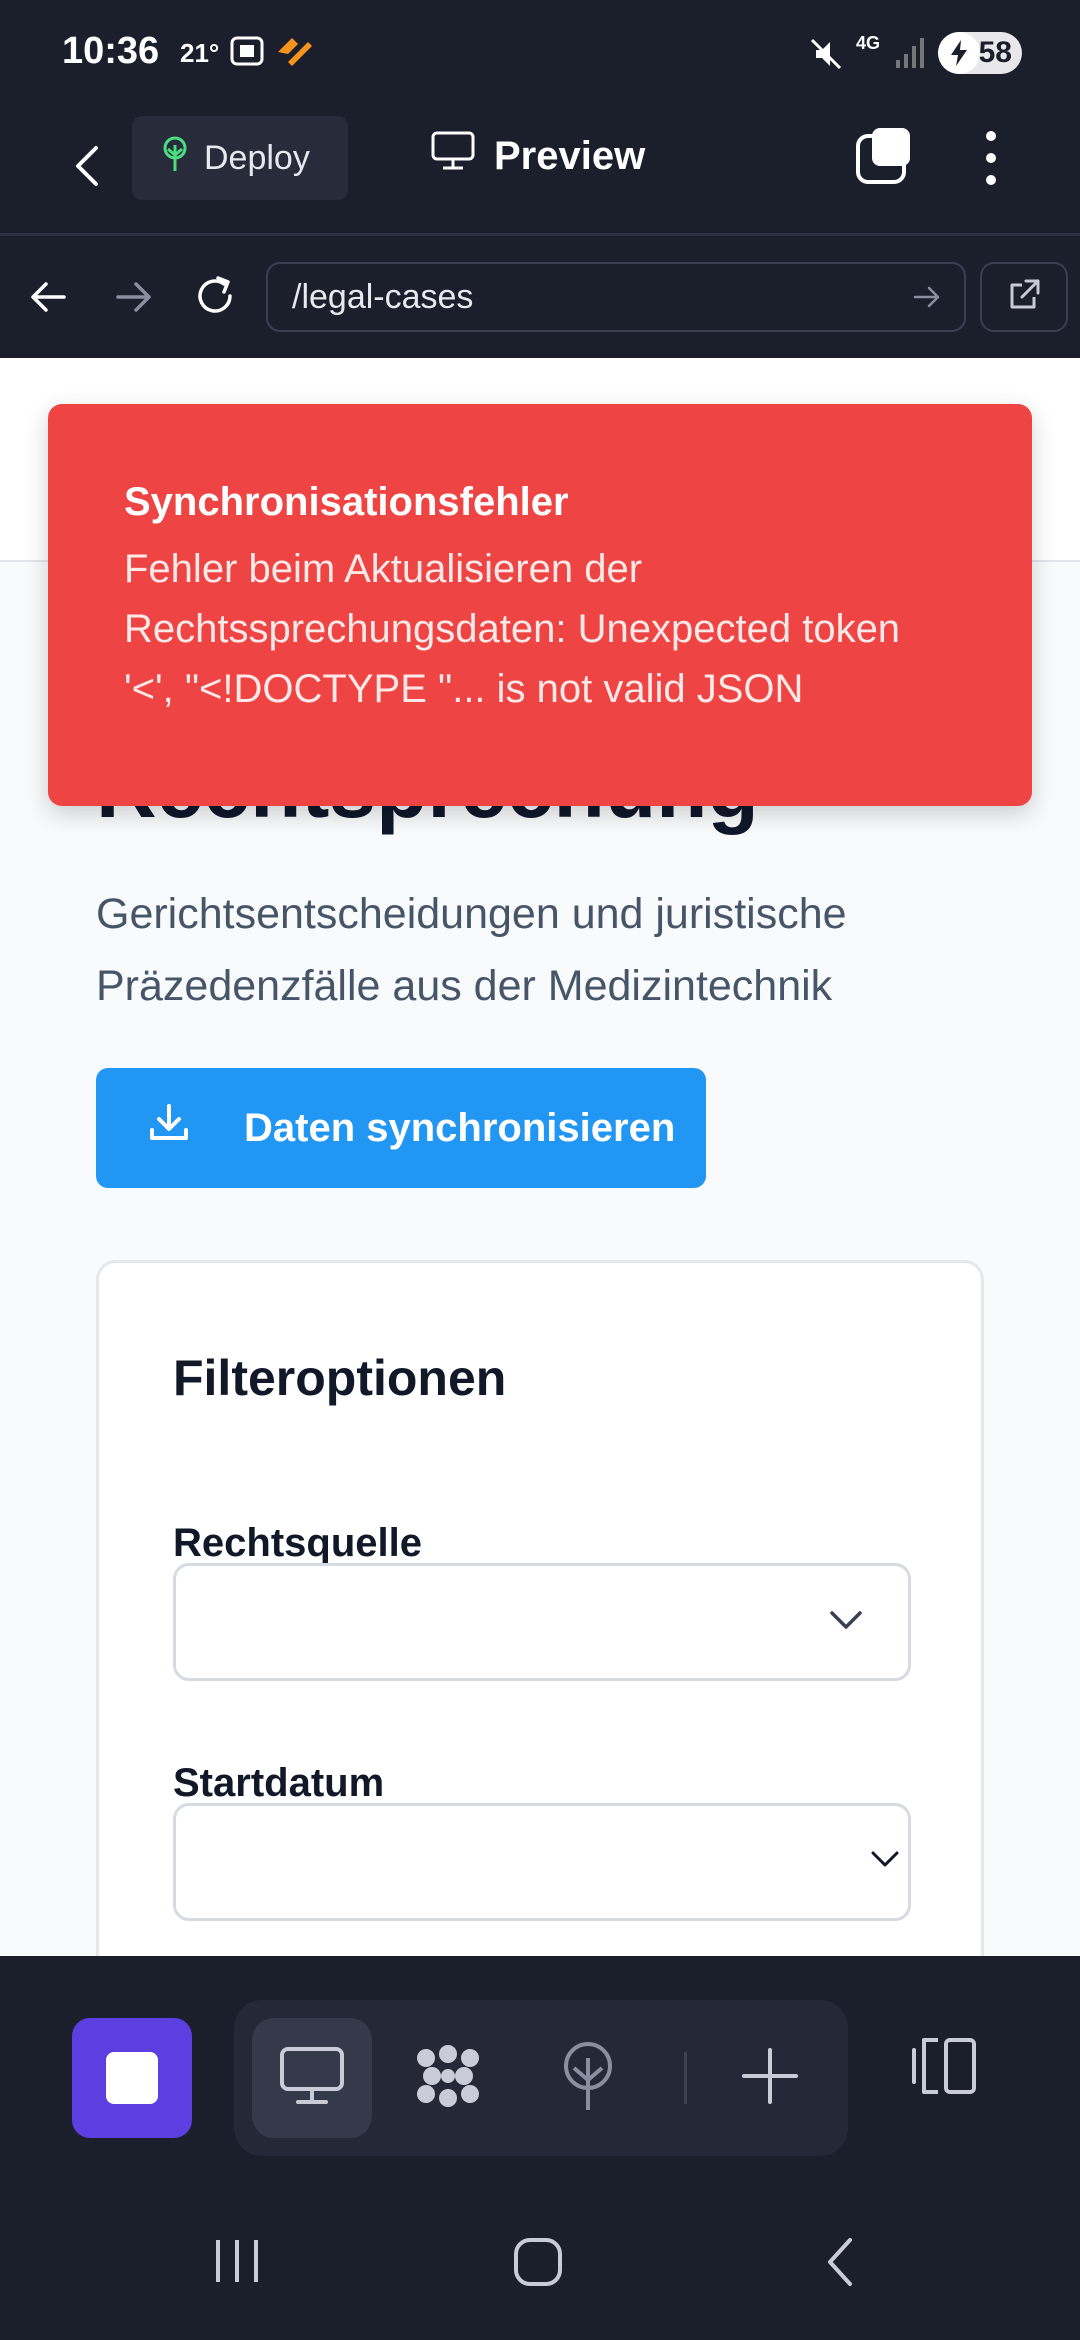  I want to click on status-temperature: 21°, so click(200, 53).